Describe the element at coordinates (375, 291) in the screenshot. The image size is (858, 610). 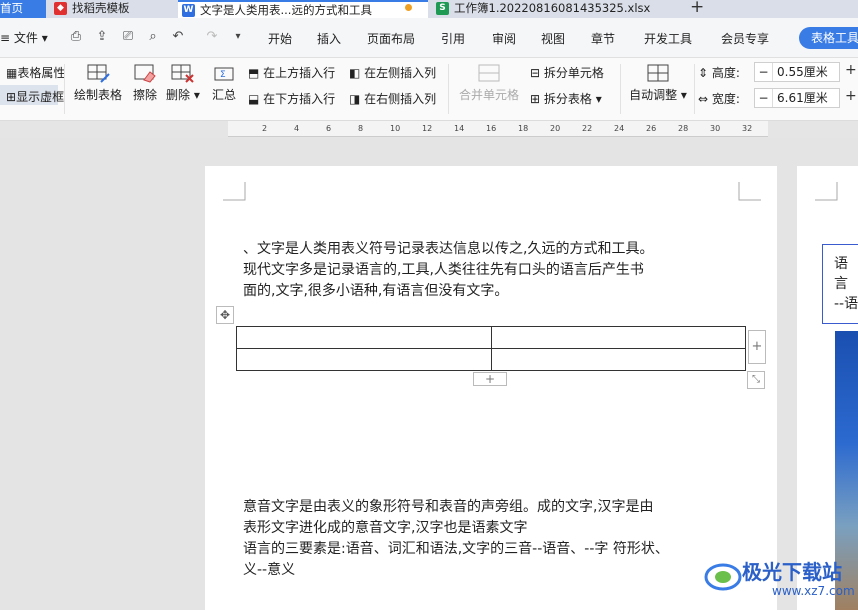
I see `paragraph-line: 面的,文字,很多小语种,有语言但没有文字。` at that location.